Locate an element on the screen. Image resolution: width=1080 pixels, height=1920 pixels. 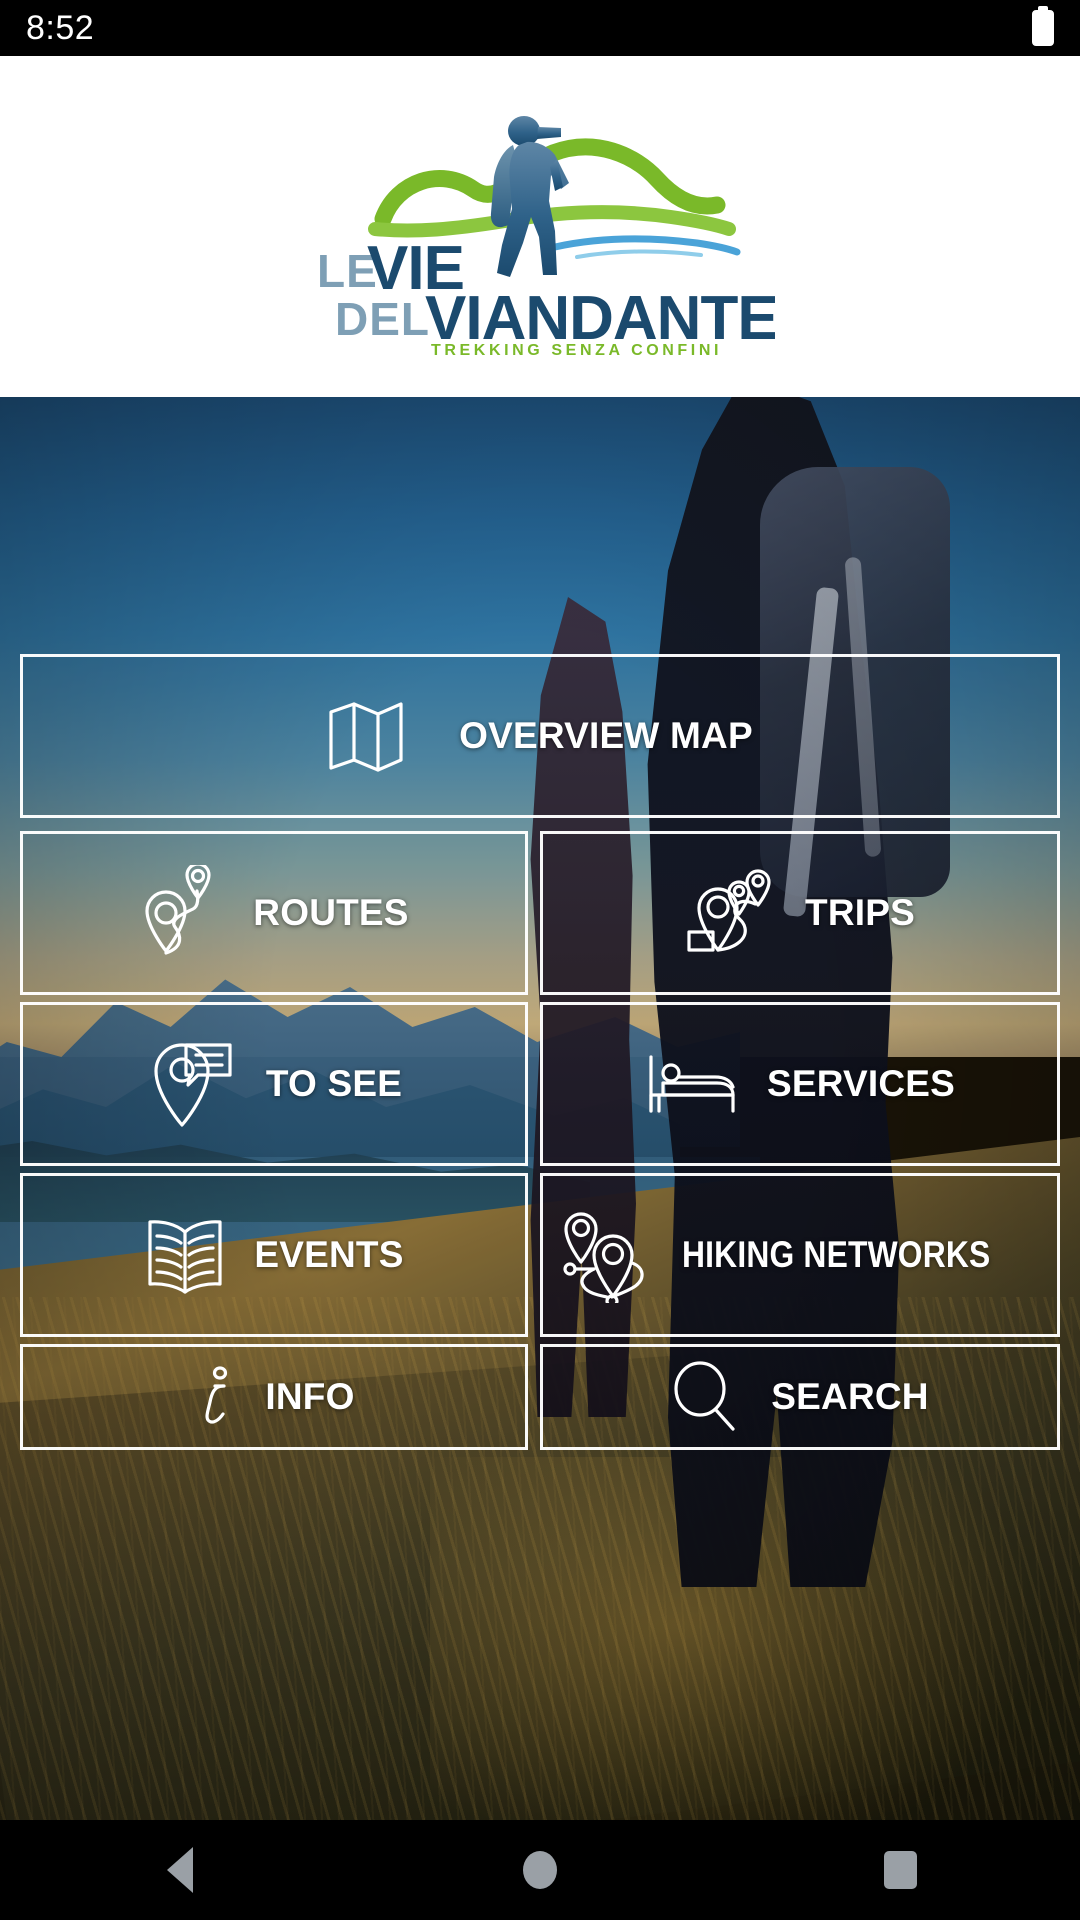
folded-map-icon is located at coordinates (366, 736).